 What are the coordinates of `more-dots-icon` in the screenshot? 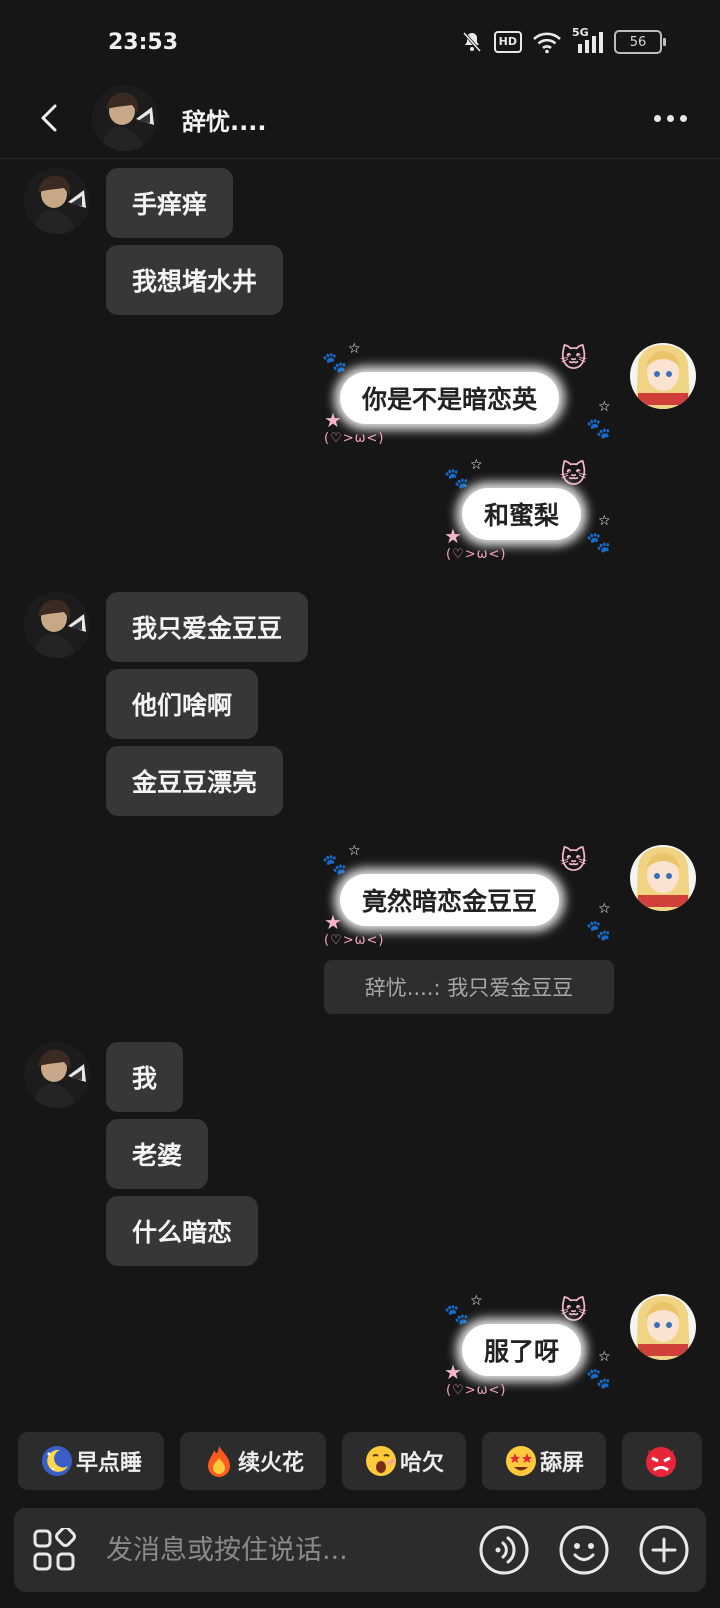 It's located at (657, 118).